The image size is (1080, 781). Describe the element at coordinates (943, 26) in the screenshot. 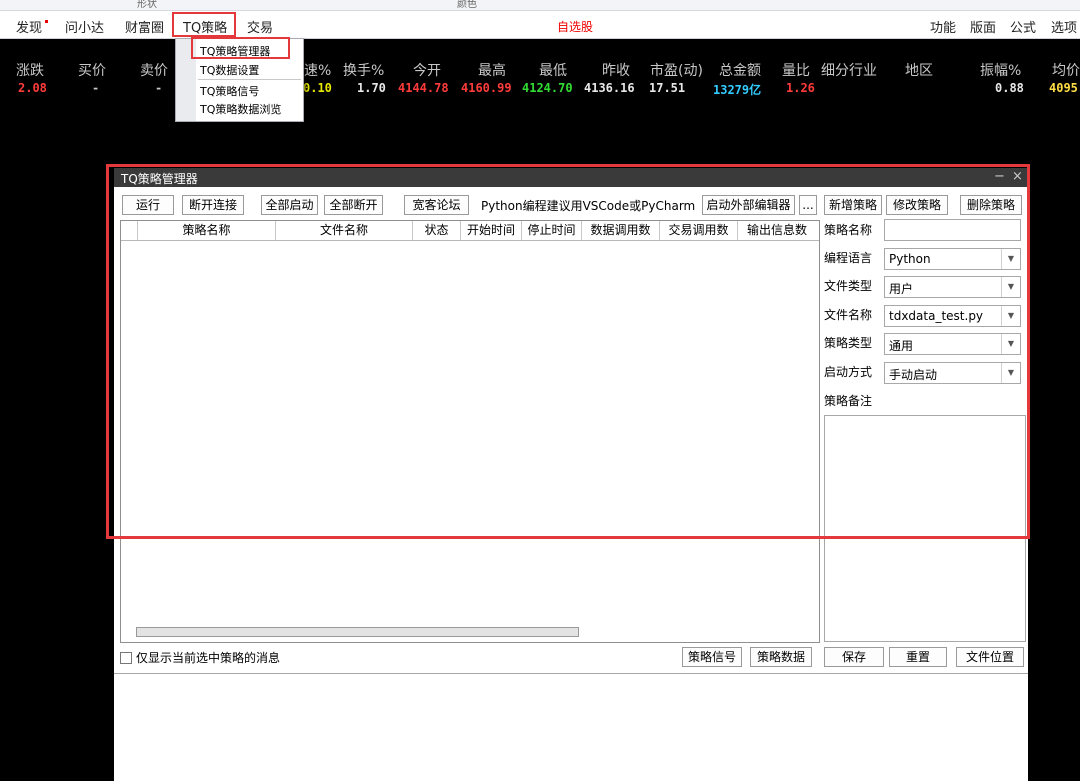

I see `menu-function: 功能` at that location.